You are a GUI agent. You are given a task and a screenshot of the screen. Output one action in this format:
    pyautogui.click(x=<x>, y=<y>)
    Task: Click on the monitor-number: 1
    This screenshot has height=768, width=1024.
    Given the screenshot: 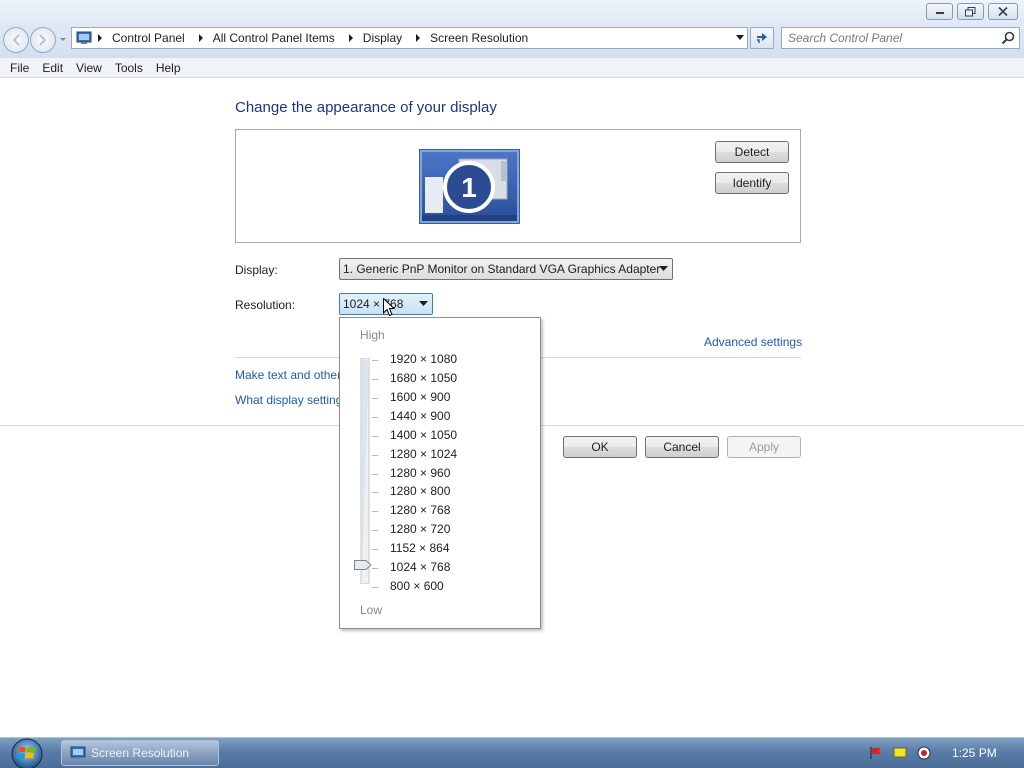 What is the action you would take?
    pyautogui.click(x=469, y=187)
    